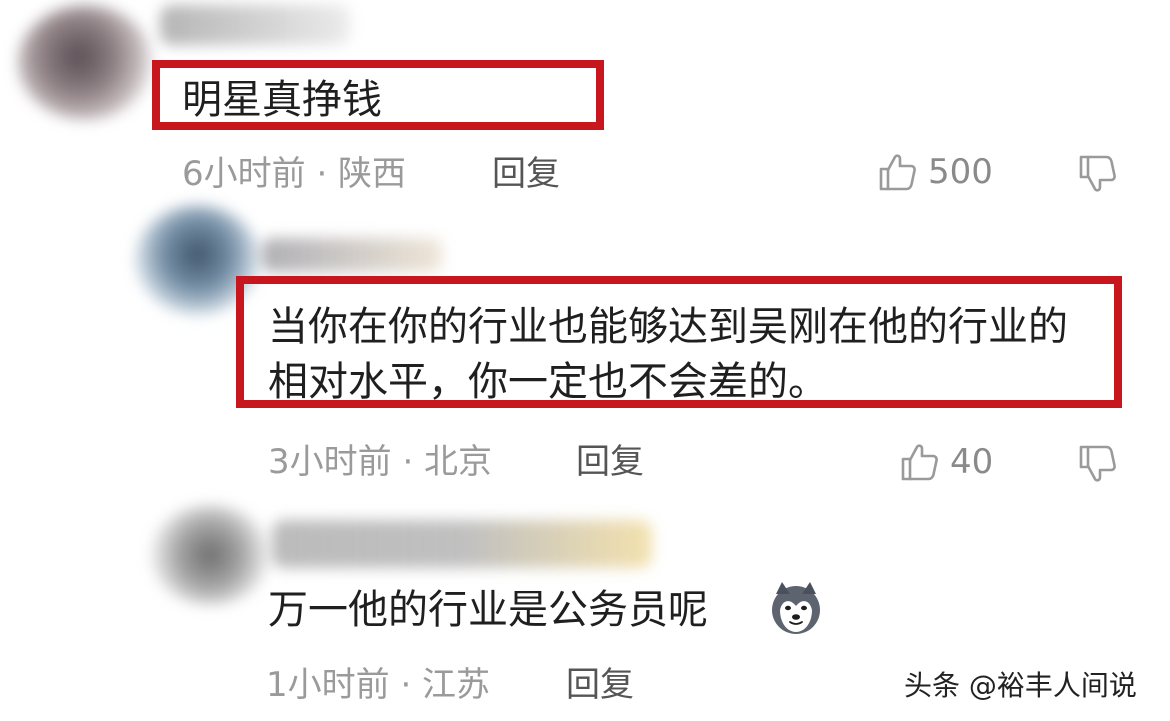 This screenshot has height=721, width=1170. I want to click on watermark: 头条 @裕丰人间说, so click(1020, 685).